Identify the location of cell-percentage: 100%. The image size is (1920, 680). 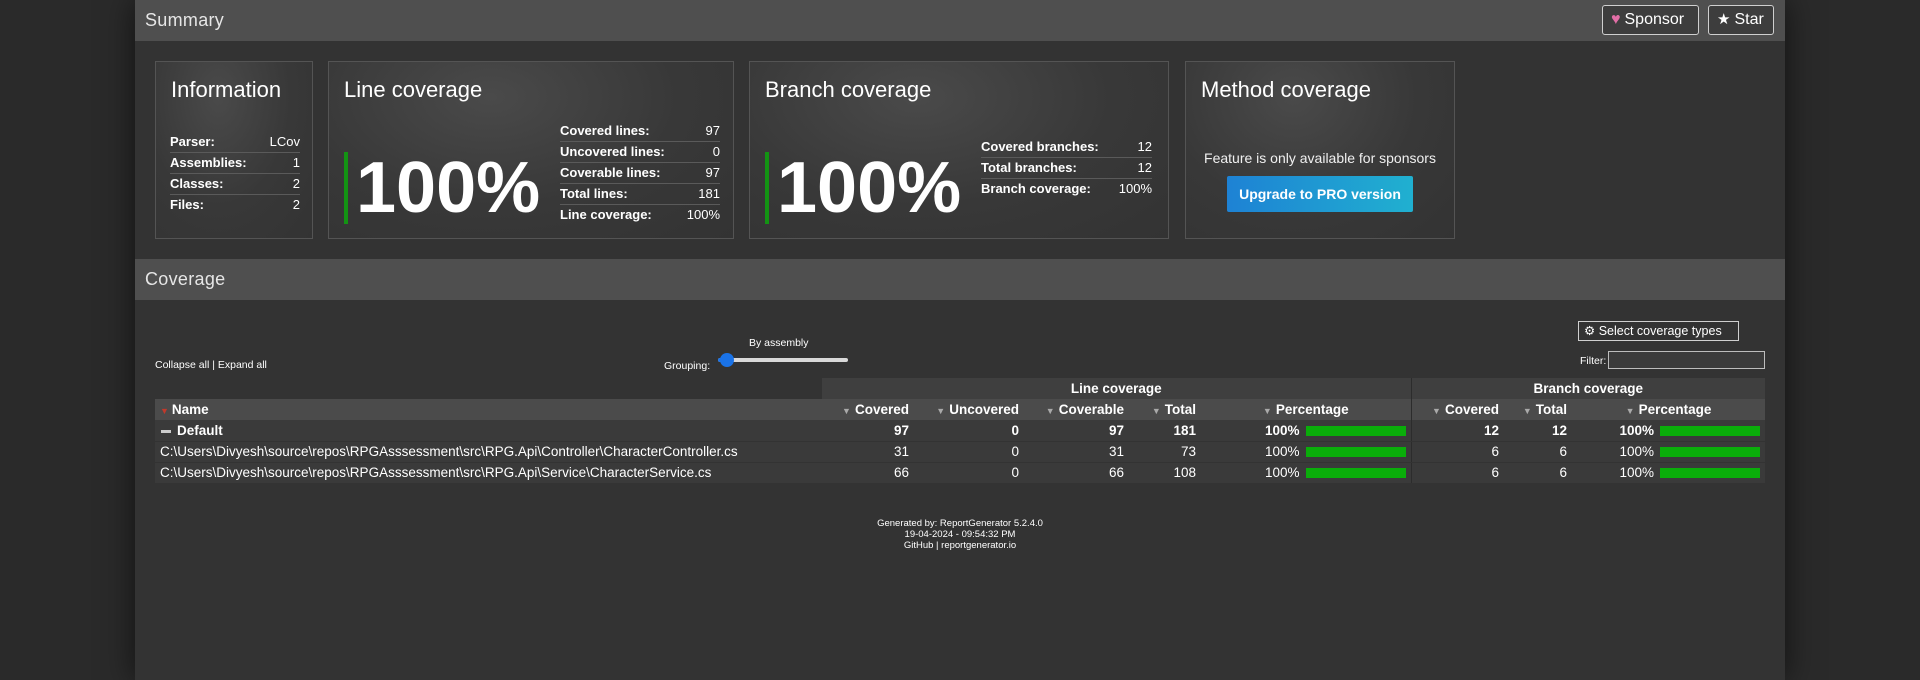
(1306, 452).